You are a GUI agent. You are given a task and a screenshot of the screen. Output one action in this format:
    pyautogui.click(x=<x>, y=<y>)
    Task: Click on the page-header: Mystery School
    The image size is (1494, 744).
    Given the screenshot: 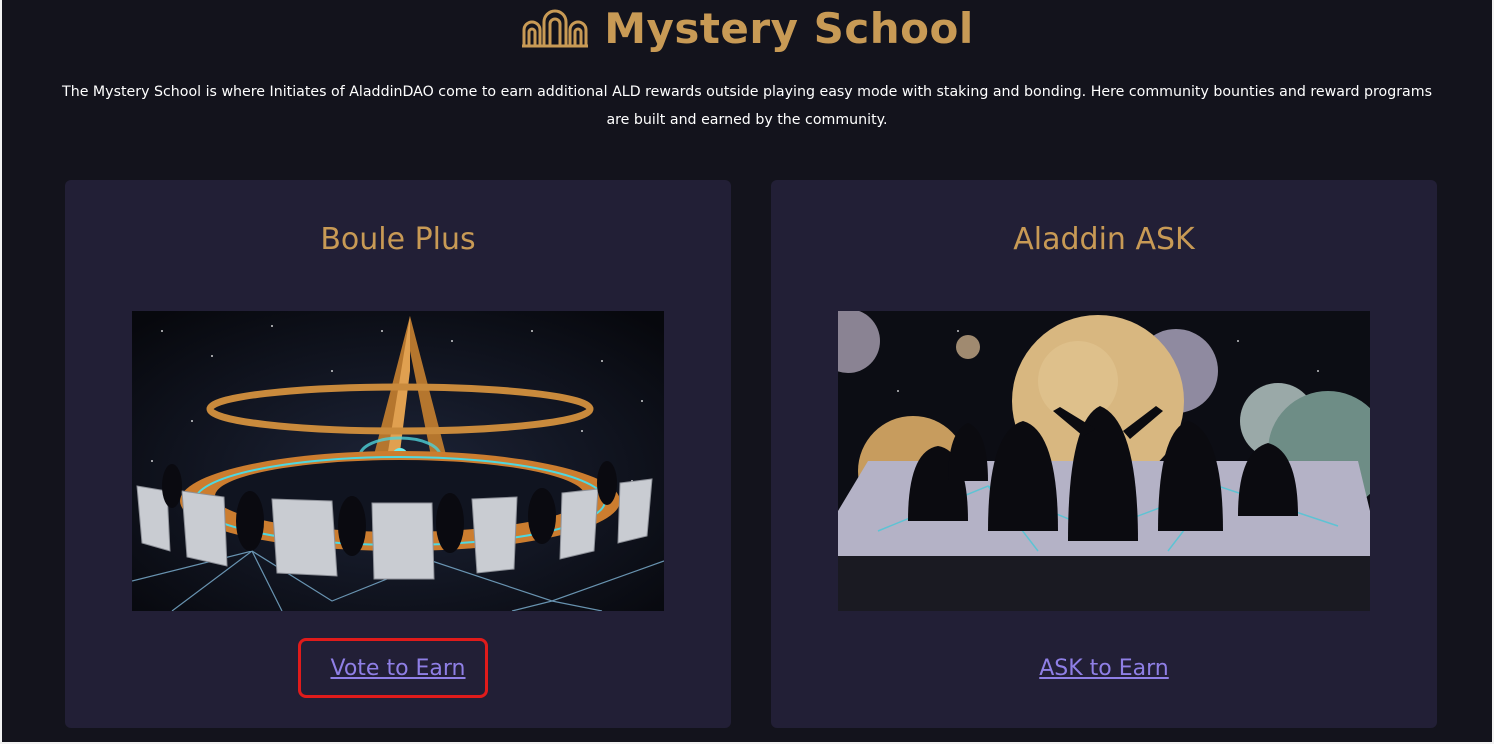 What is the action you would take?
    pyautogui.click(x=747, y=28)
    